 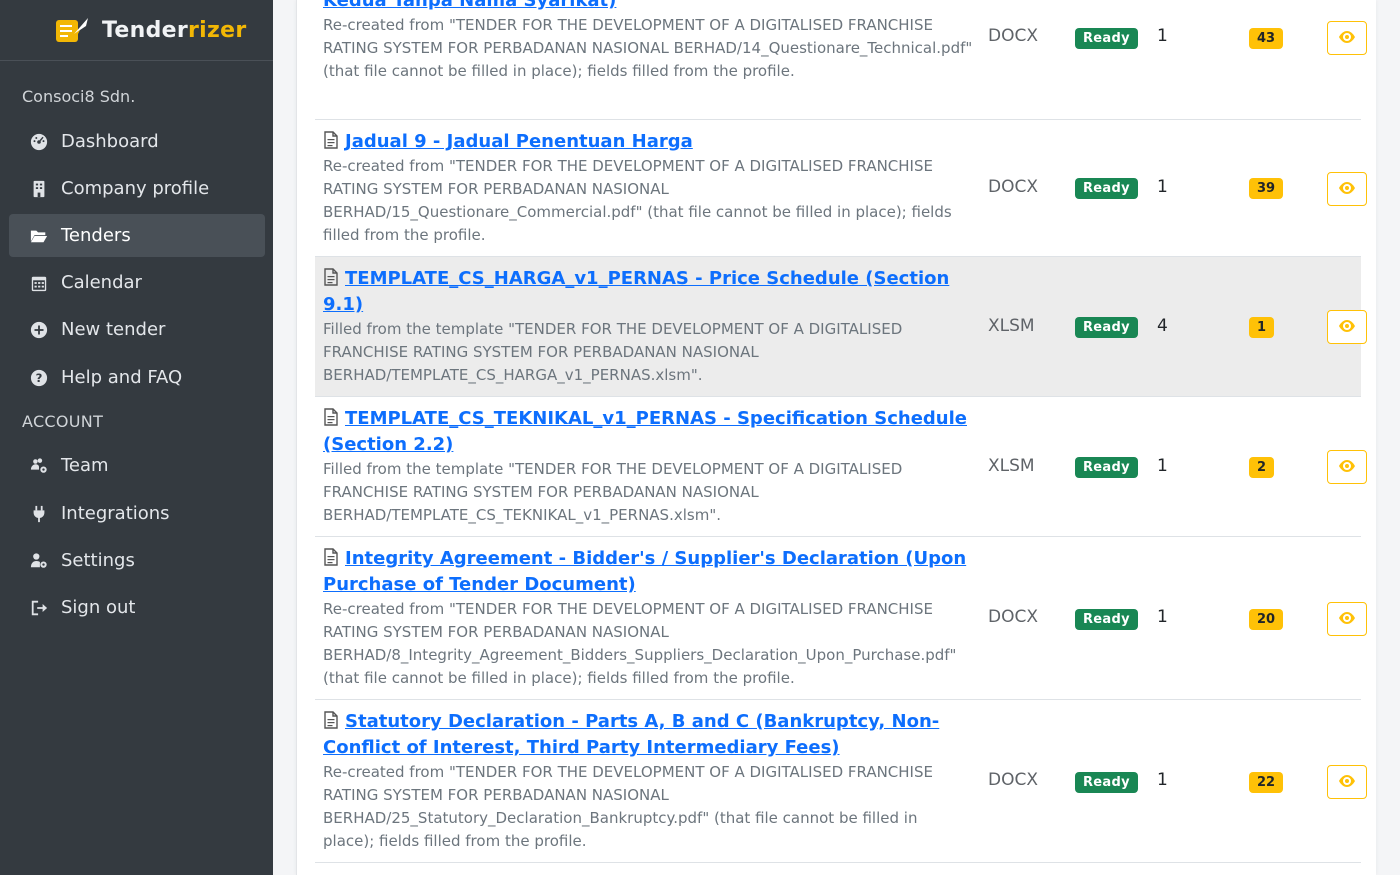 What do you see at coordinates (115, 513) in the screenshot?
I see `sidebar-item-label: Integrations` at bounding box center [115, 513].